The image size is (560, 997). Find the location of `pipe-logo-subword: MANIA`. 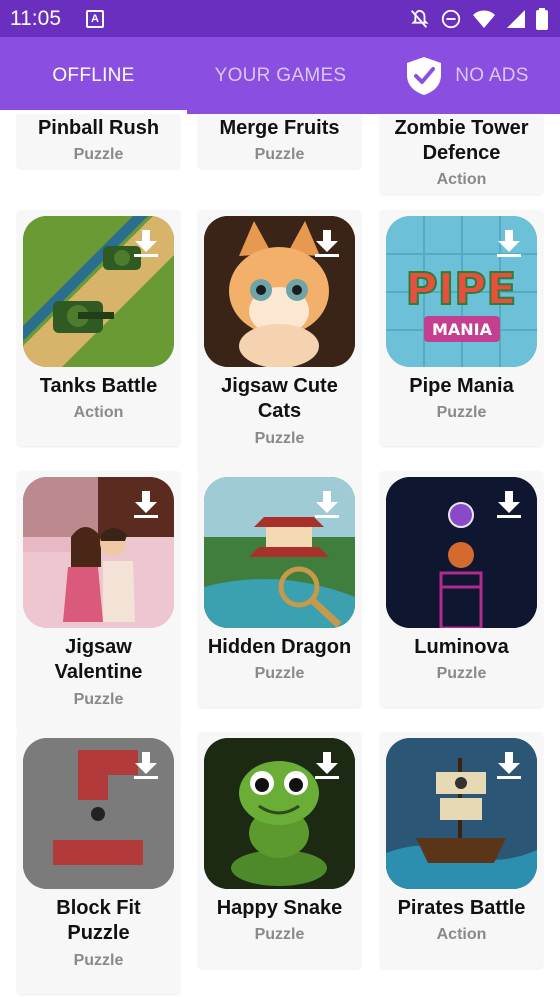

pipe-logo-subword: MANIA is located at coordinates (462, 329).